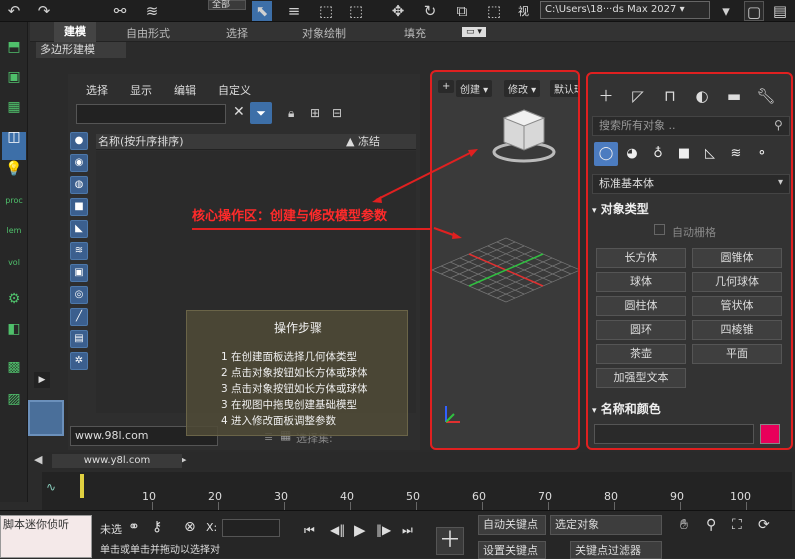  What do you see at coordinates (474, 32) in the screenshot?
I see `ribbon-options-icon: ▭ ▾` at bounding box center [474, 32].